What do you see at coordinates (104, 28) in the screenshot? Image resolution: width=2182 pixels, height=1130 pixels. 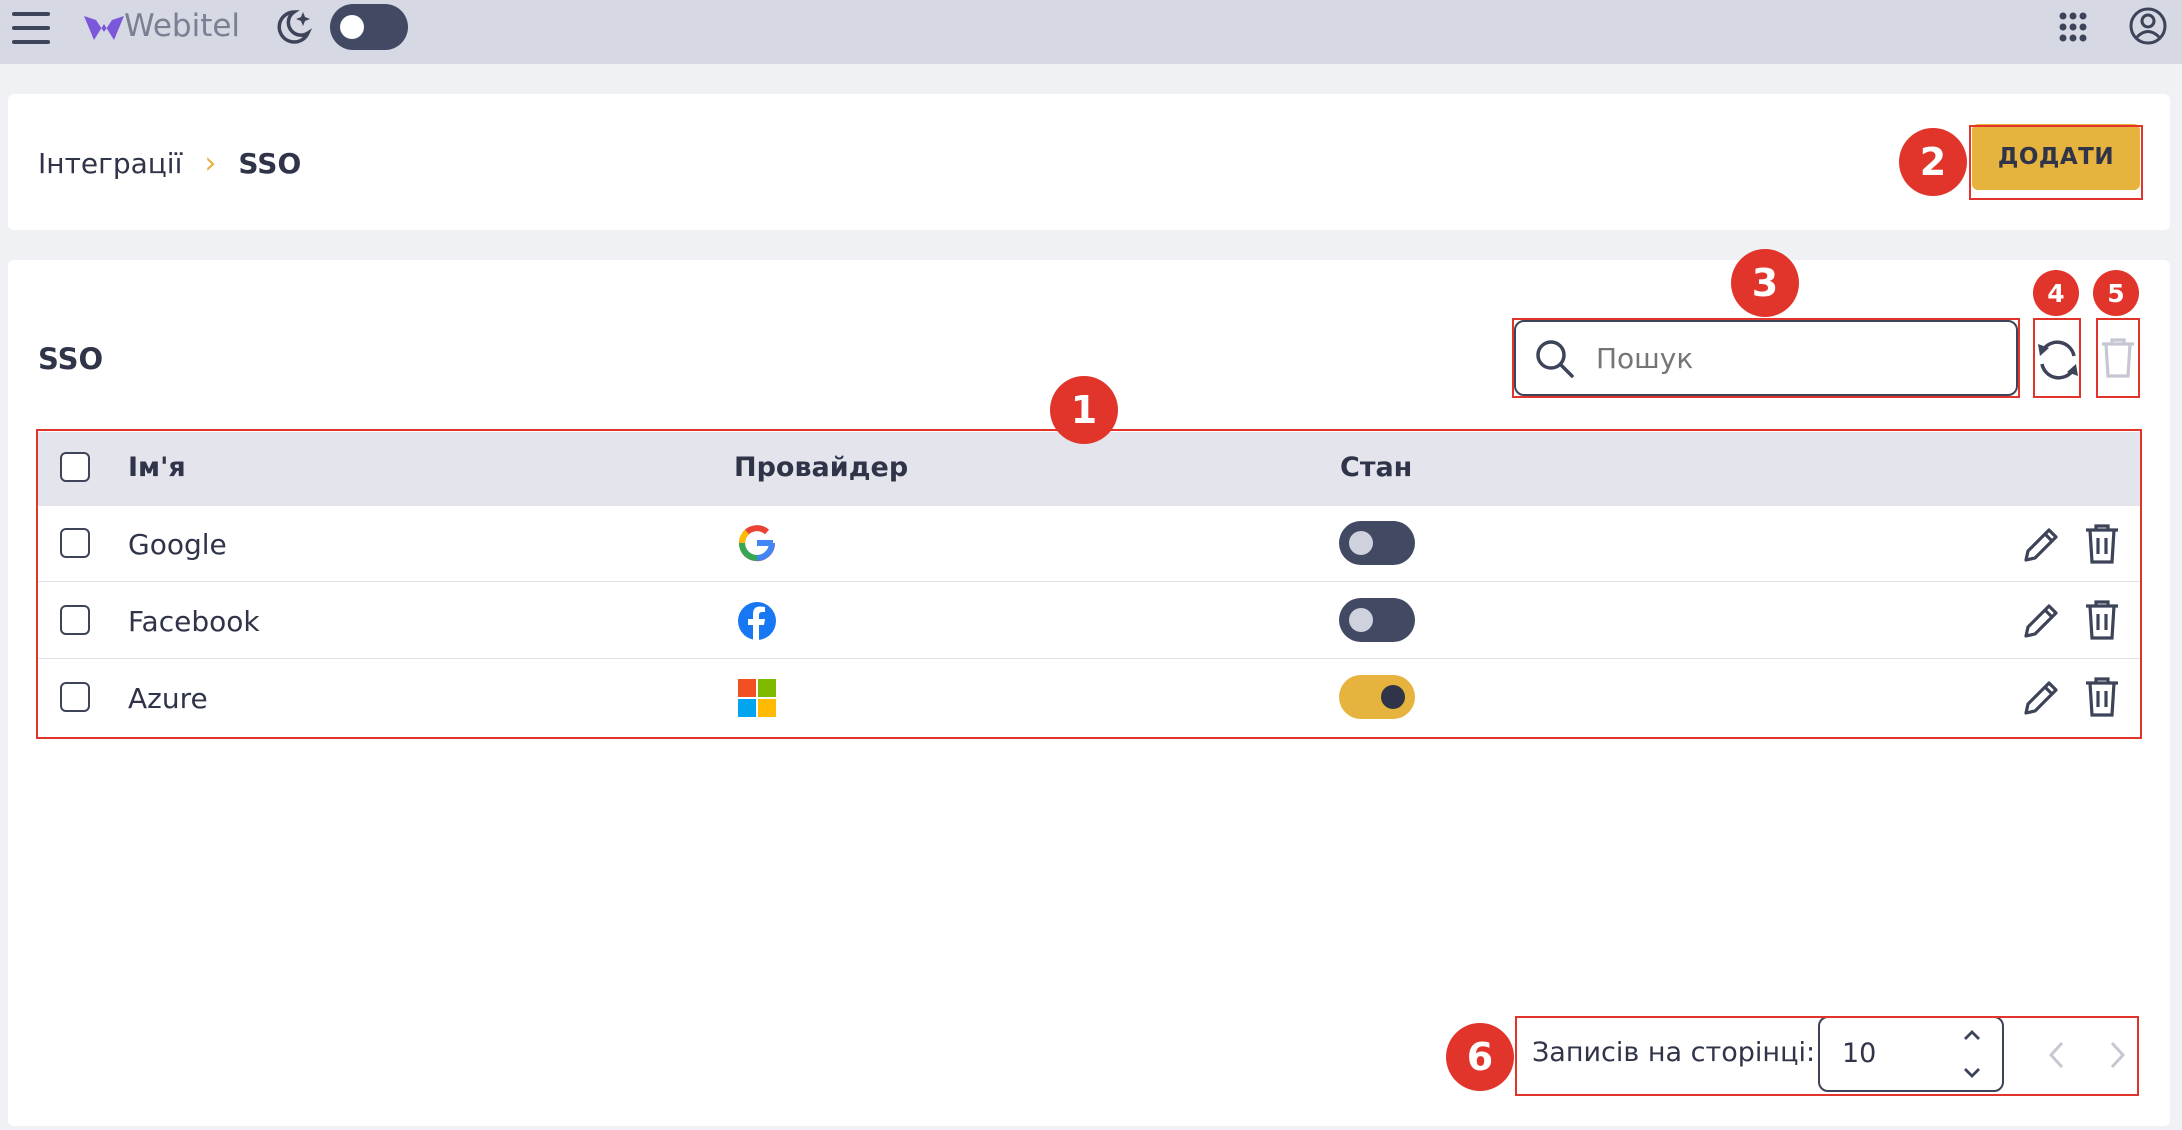 I see `webitel-logo-icon` at bounding box center [104, 28].